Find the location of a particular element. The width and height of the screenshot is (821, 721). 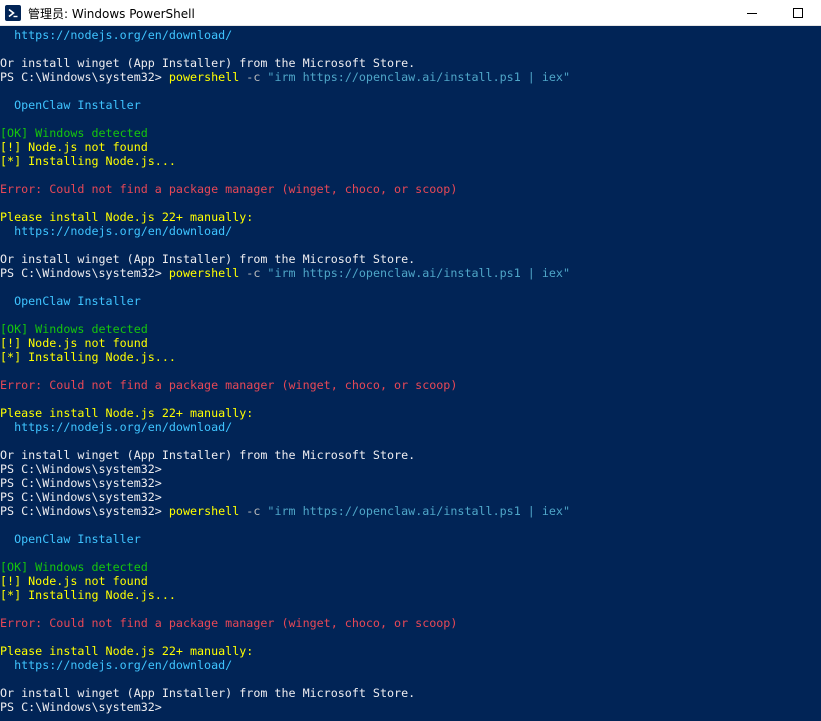

minimize-button is located at coordinates (752, 13).